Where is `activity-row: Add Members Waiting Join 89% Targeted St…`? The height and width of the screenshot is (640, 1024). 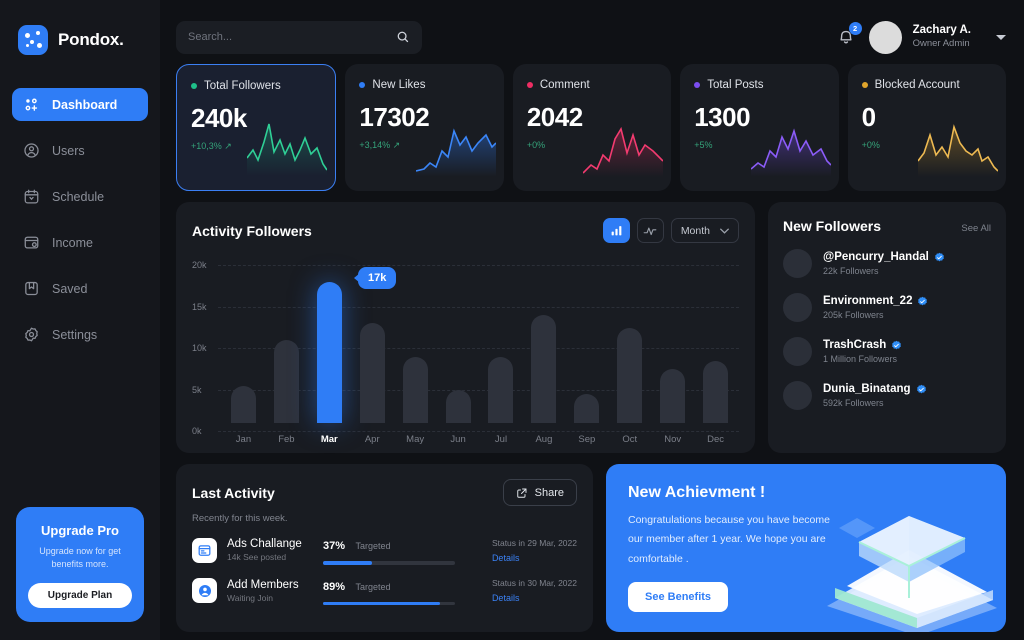 activity-row: Add Members Waiting Join 89% Targeted St… is located at coordinates (384, 591).